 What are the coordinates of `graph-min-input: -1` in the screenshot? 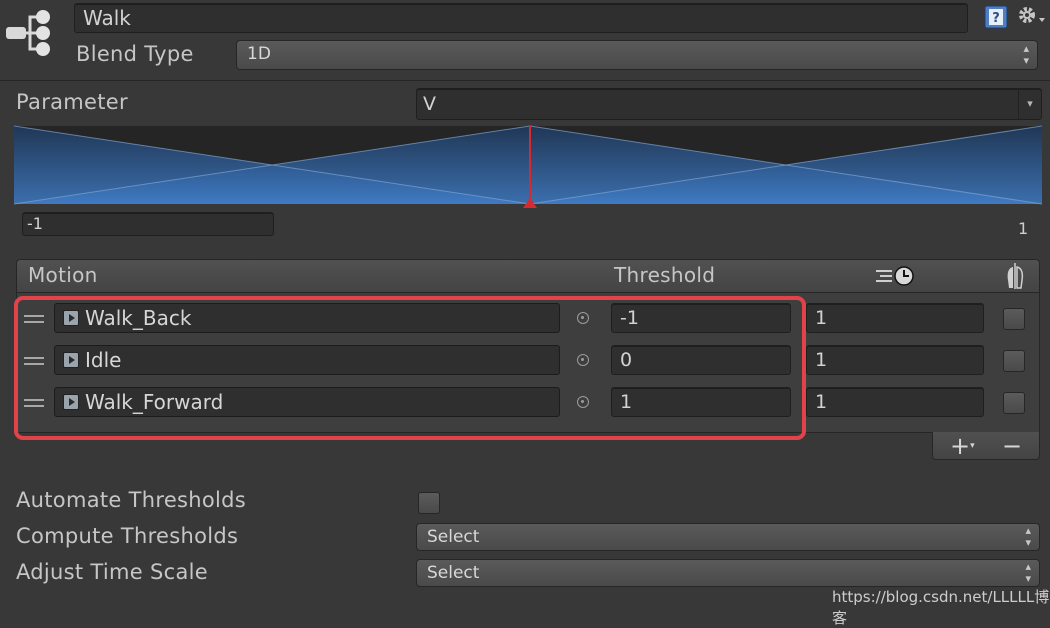 It's located at (148, 224).